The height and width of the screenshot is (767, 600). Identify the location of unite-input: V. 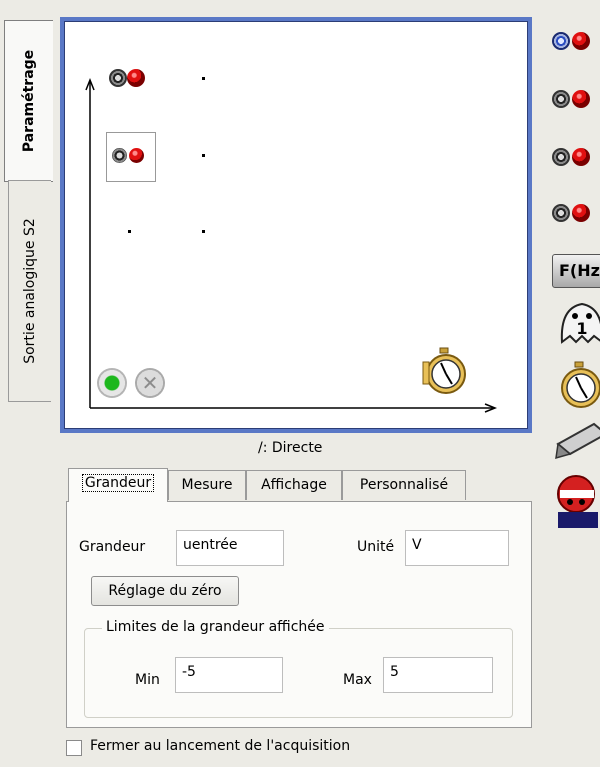
(457, 548).